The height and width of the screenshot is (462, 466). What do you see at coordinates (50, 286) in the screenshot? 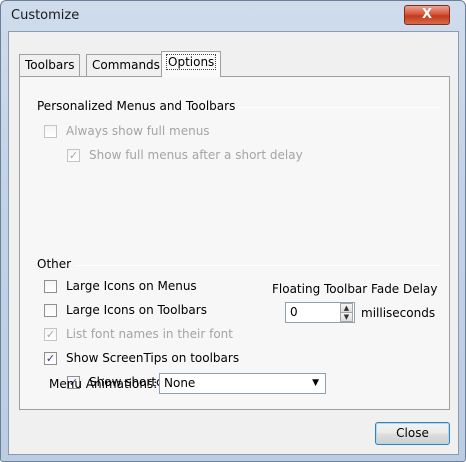
I see `large-icons-menus-checkbox` at bounding box center [50, 286].